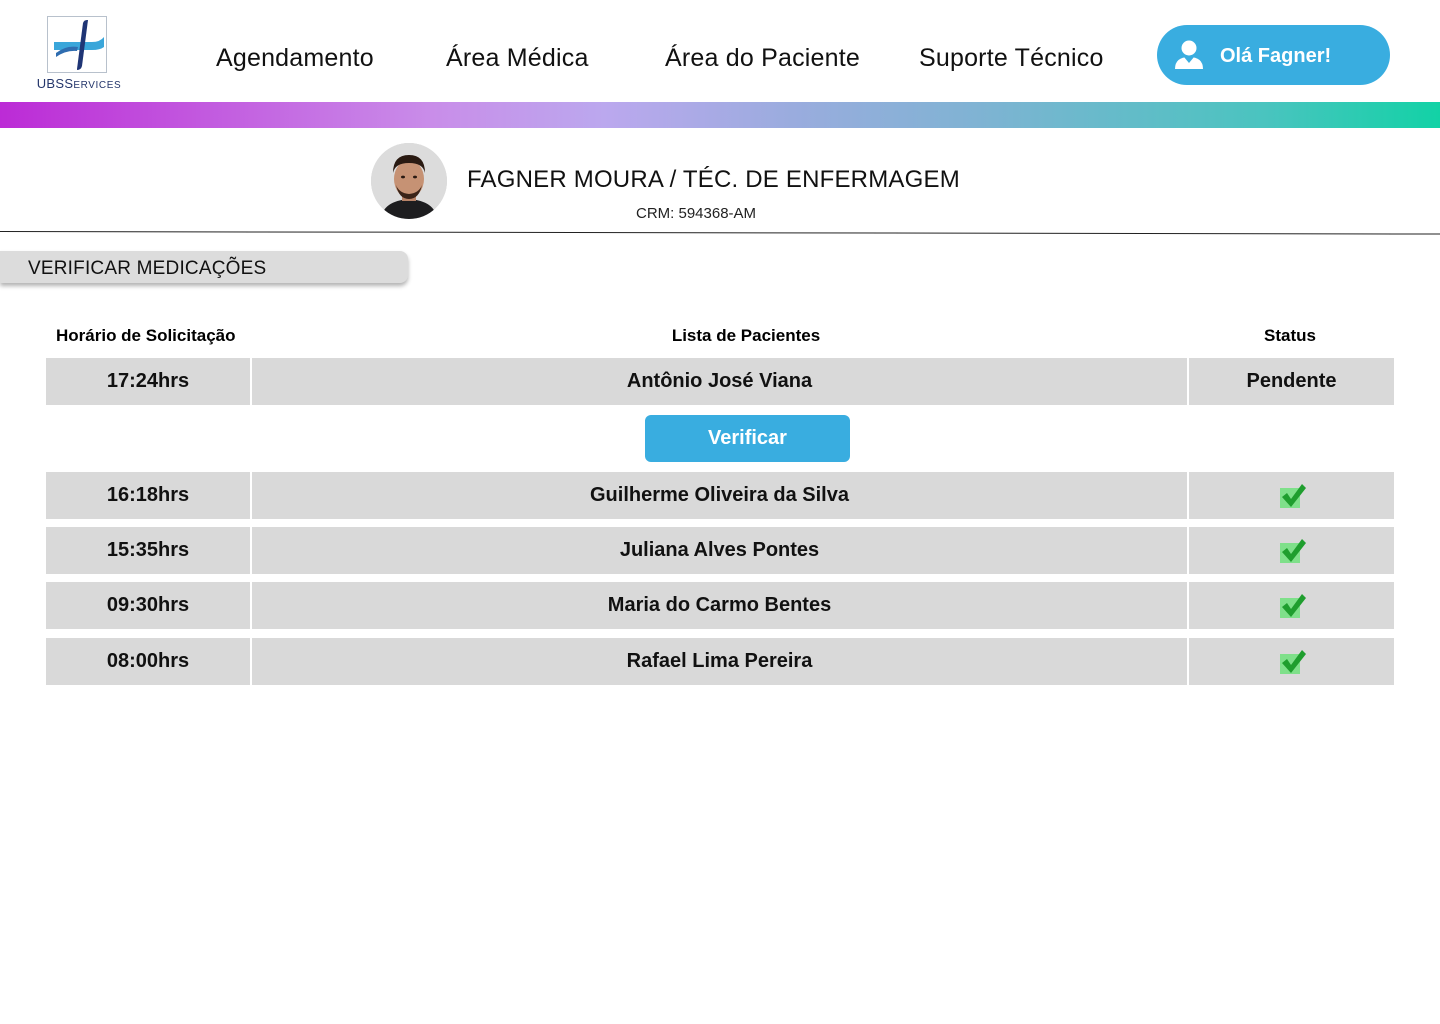  Describe the element at coordinates (762, 58) in the screenshot. I see `nav-area-paciente: Área do Paciente` at that location.